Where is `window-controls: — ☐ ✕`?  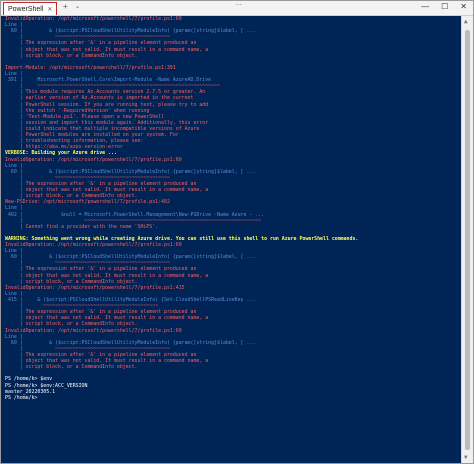
window-controls: — ☐ ✕ is located at coordinates (444, 6).